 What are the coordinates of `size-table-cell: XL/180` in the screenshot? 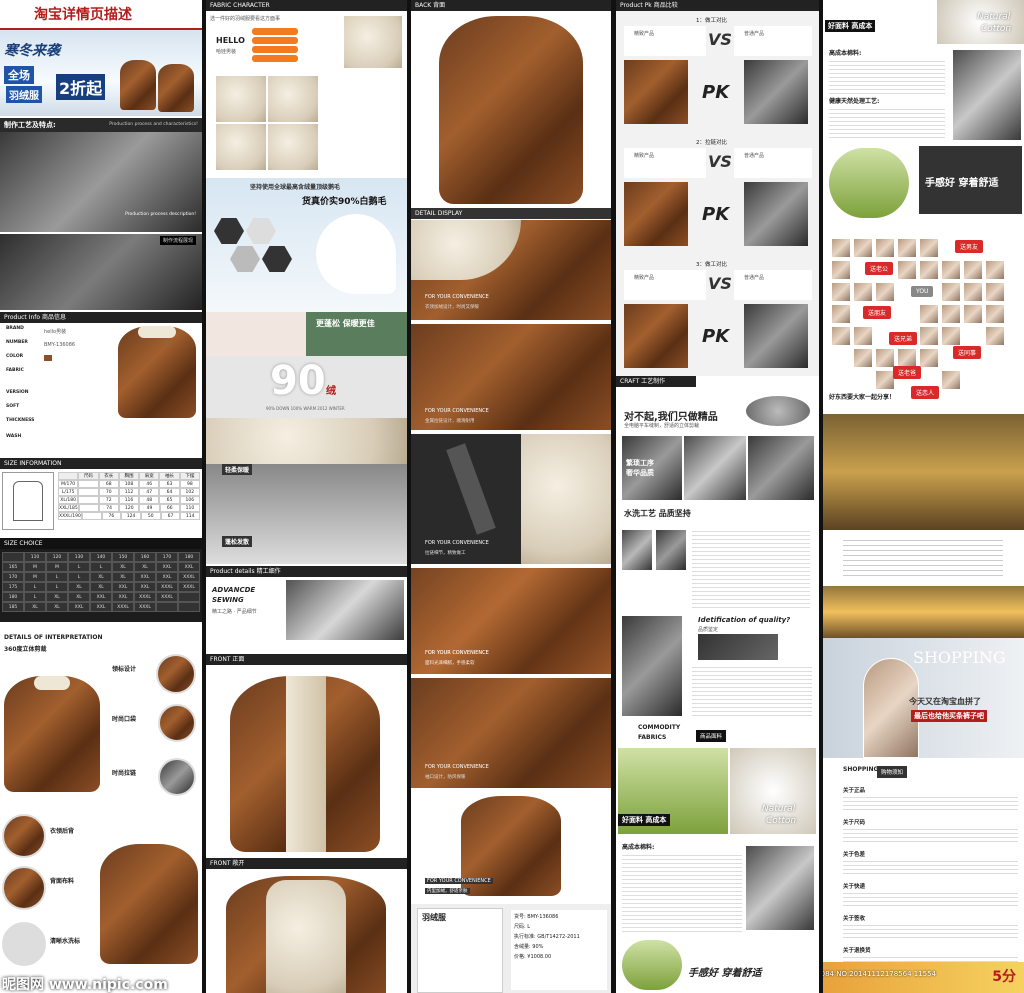 It's located at (68, 500).